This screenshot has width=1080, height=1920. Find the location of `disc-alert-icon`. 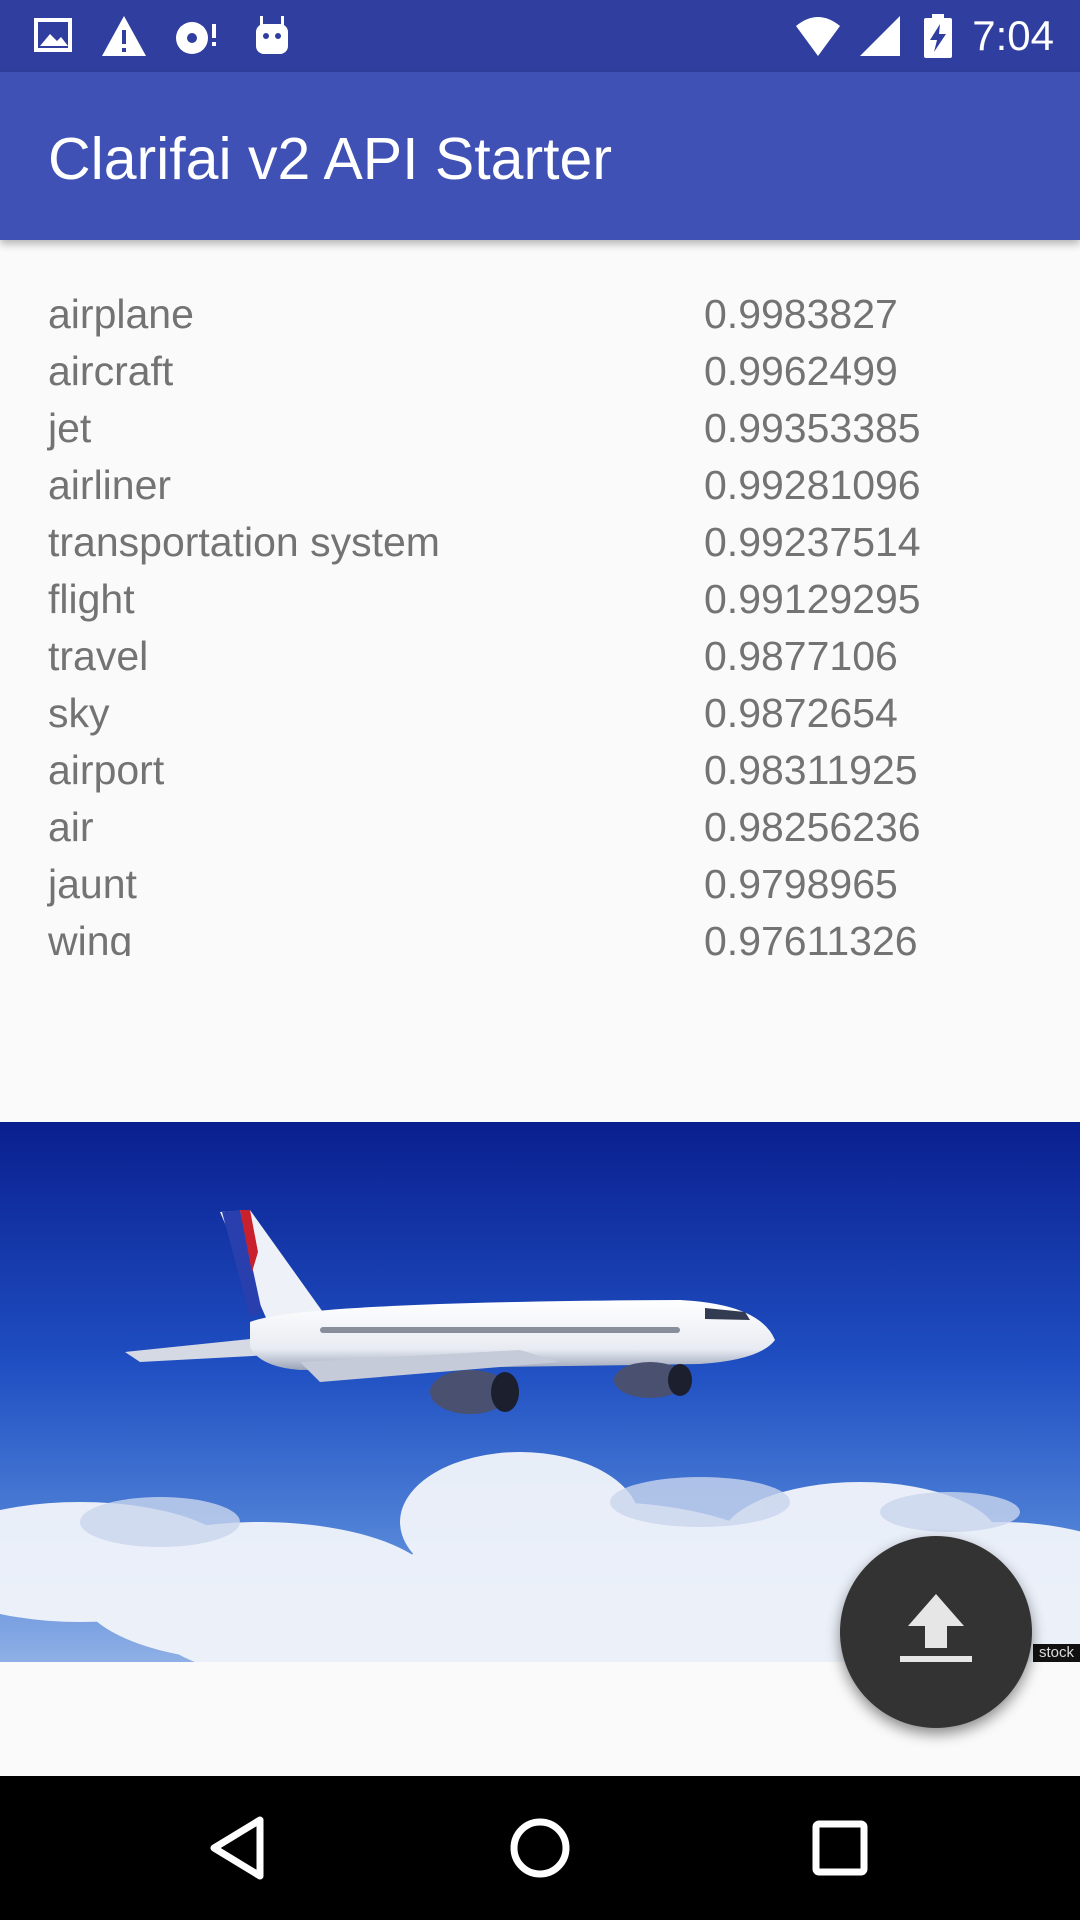

disc-alert-icon is located at coordinates (196, 38).